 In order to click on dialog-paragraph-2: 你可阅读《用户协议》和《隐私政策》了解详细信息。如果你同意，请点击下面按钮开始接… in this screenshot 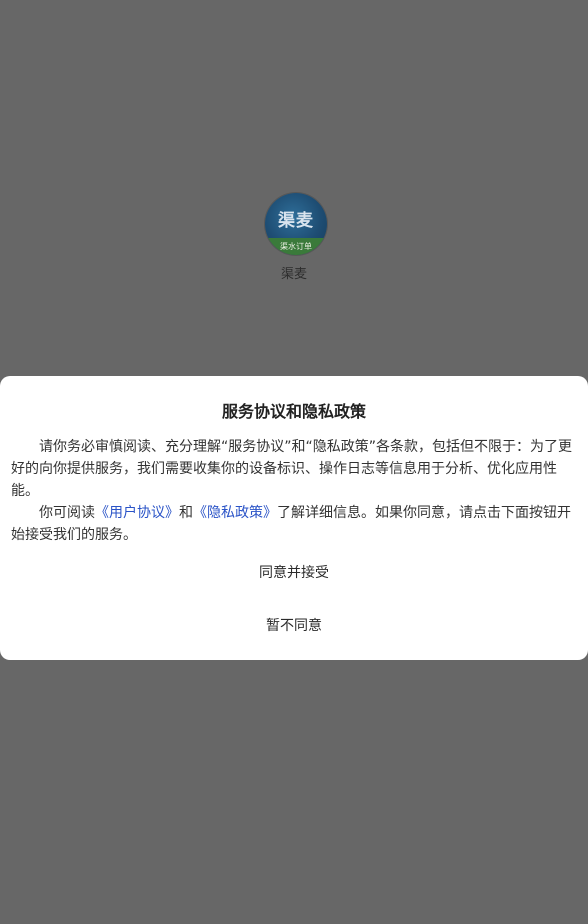, I will do `click(296, 524)`.